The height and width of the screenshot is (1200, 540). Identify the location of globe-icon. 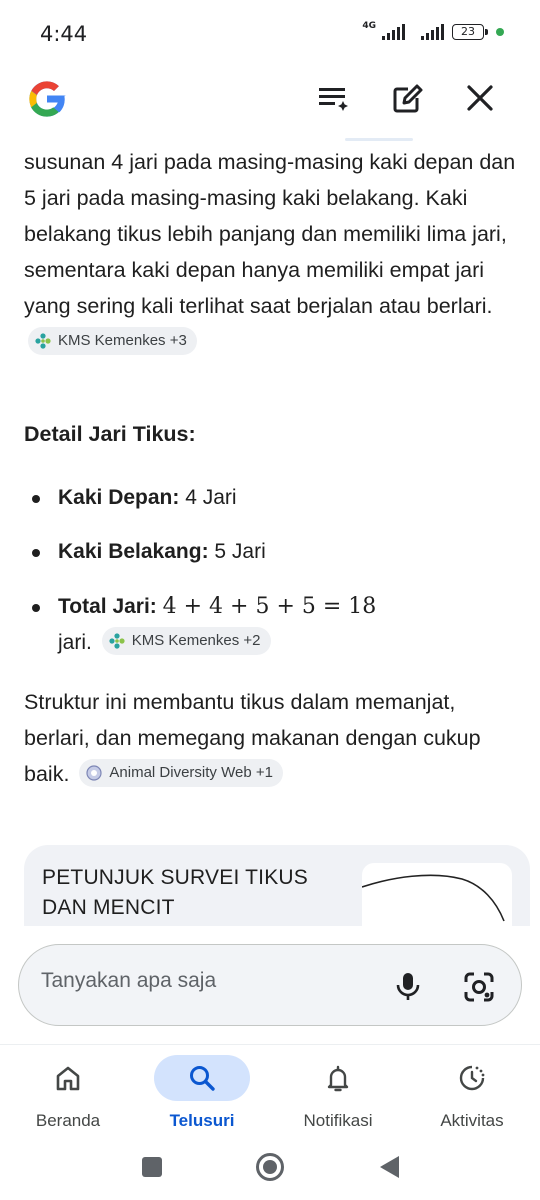
(94, 773).